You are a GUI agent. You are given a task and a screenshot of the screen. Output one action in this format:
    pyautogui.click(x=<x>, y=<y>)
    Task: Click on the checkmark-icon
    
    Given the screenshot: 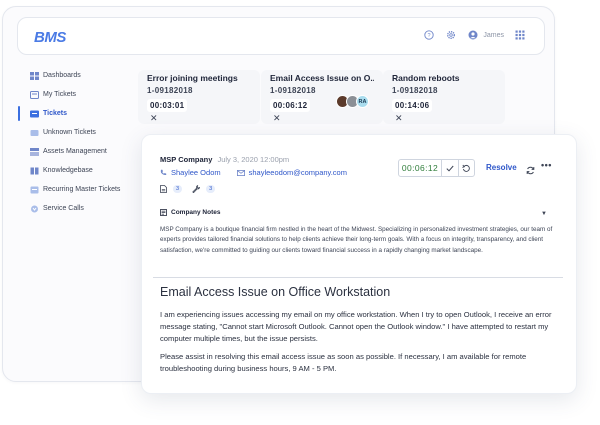 What is the action you would take?
    pyautogui.click(x=450, y=168)
    